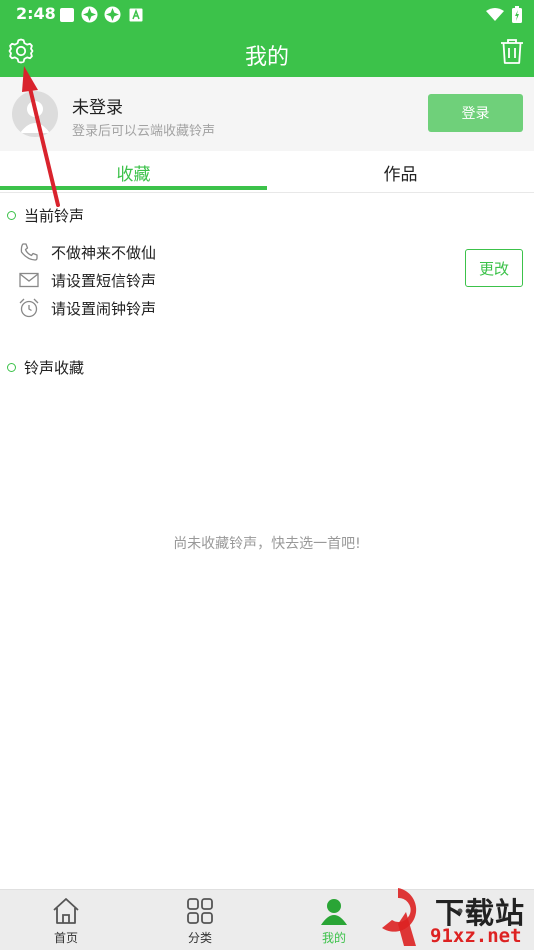  I want to click on nav-home-label: 首页, so click(65, 938).